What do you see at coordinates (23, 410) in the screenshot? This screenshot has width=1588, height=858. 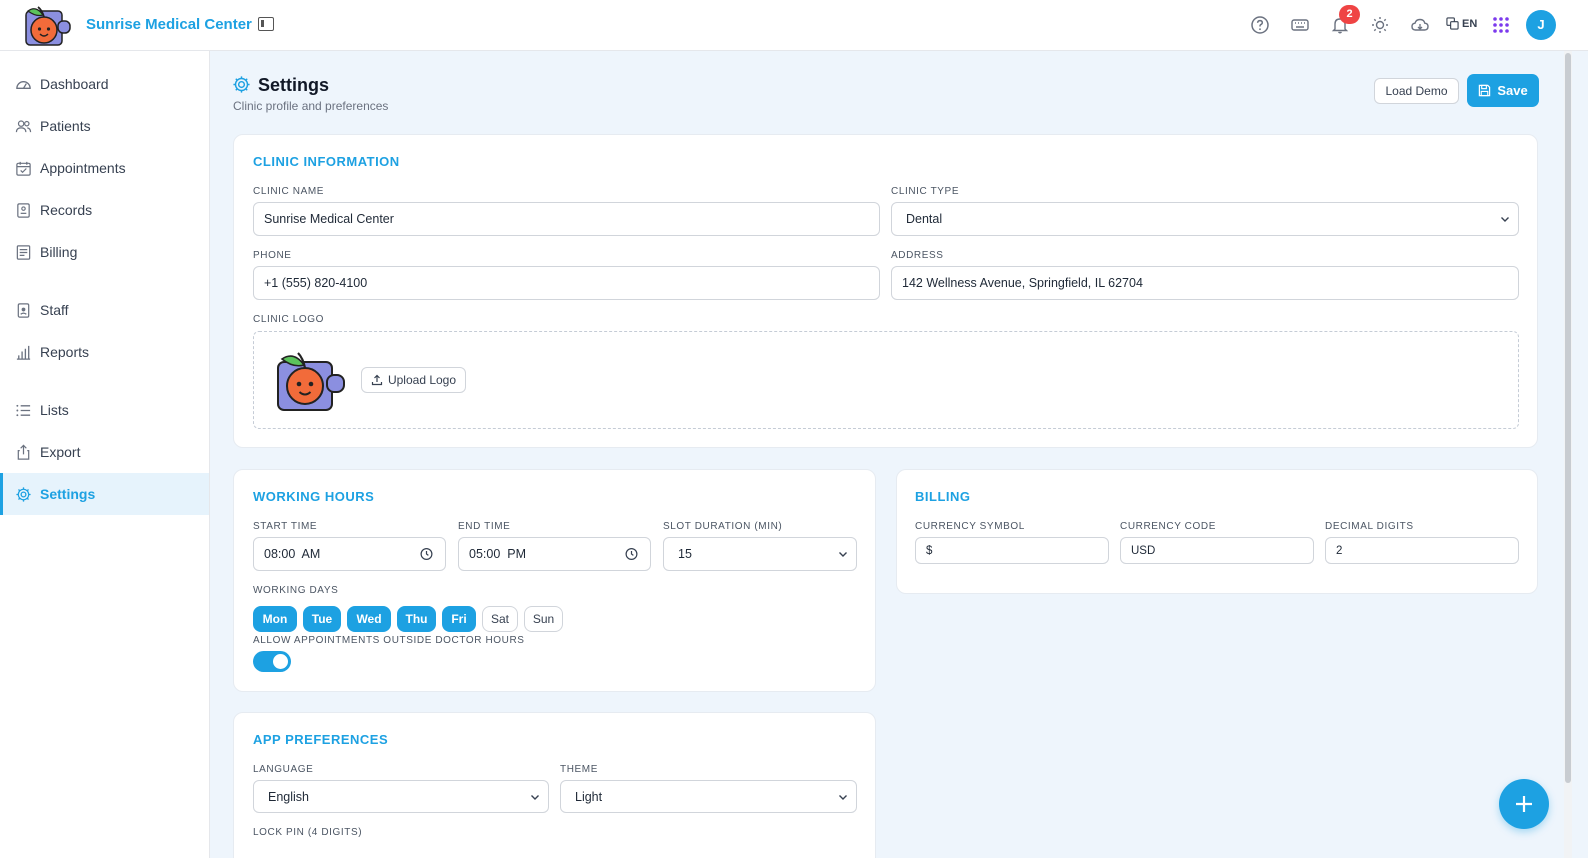 I see `list-icon` at bounding box center [23, 410].